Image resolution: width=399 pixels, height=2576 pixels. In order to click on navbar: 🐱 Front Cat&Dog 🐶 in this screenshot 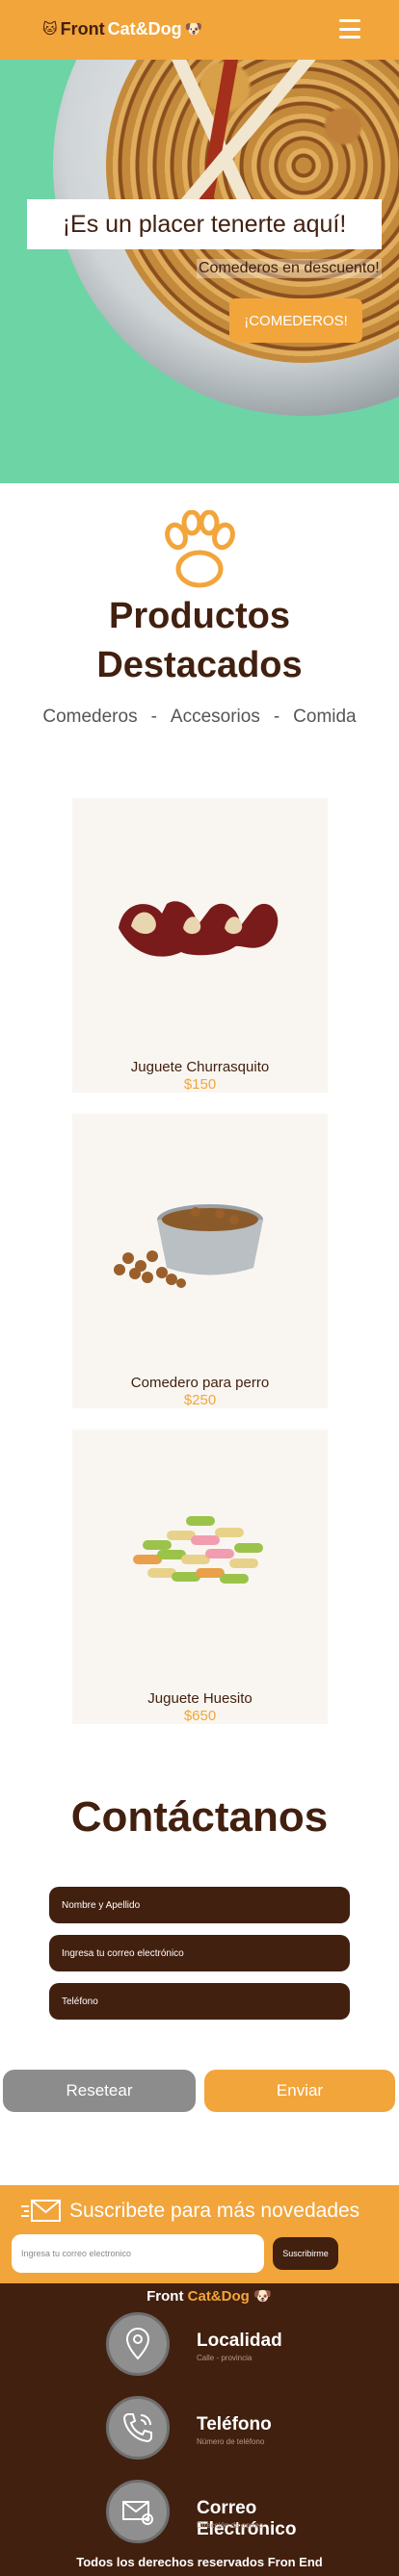, I will do `click(199, 30)`.